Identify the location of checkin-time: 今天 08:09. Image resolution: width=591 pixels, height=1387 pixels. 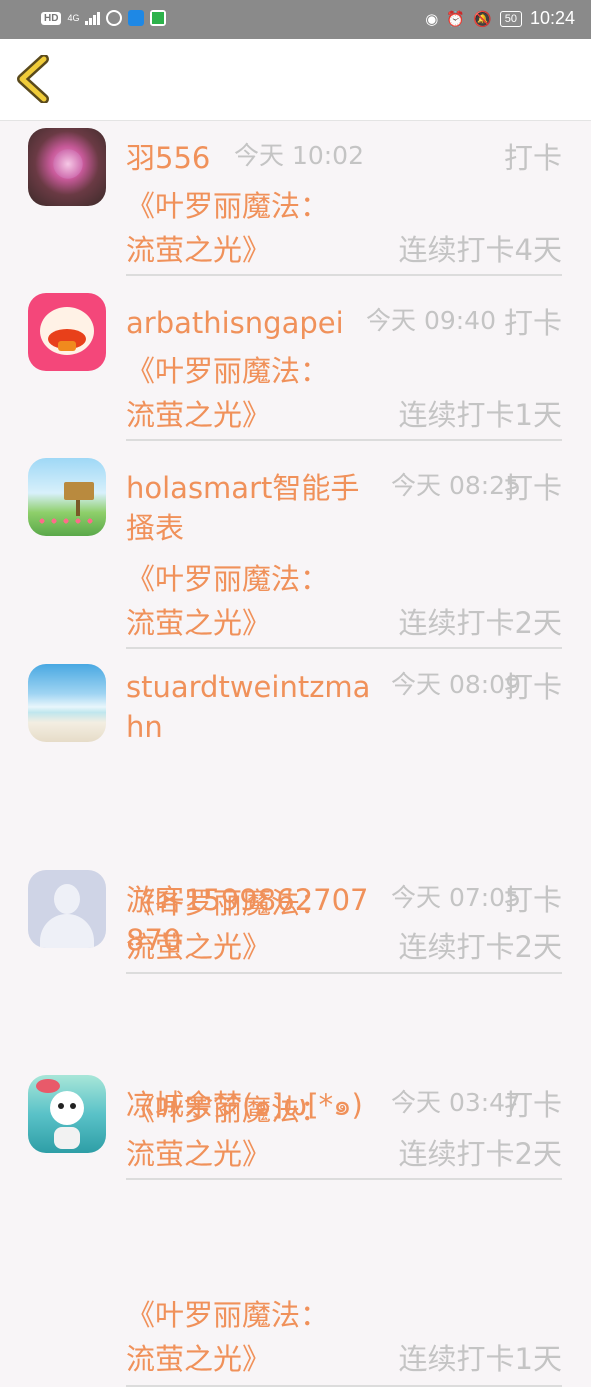
(456, 684).